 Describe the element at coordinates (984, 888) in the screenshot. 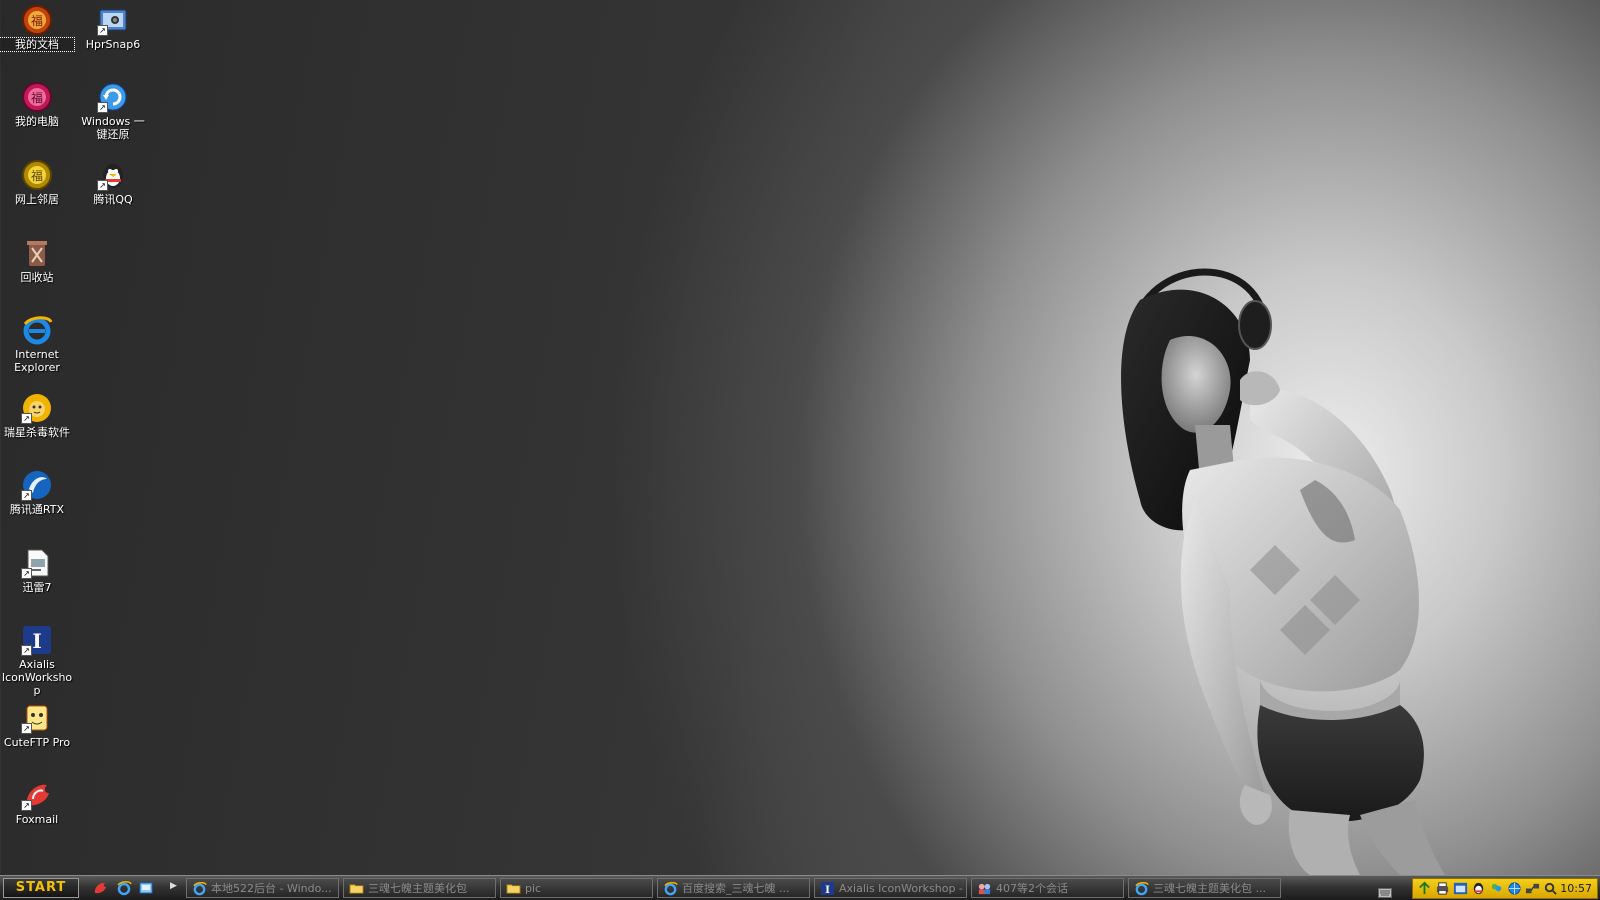

I see `rtx-chat-icon` at that location.